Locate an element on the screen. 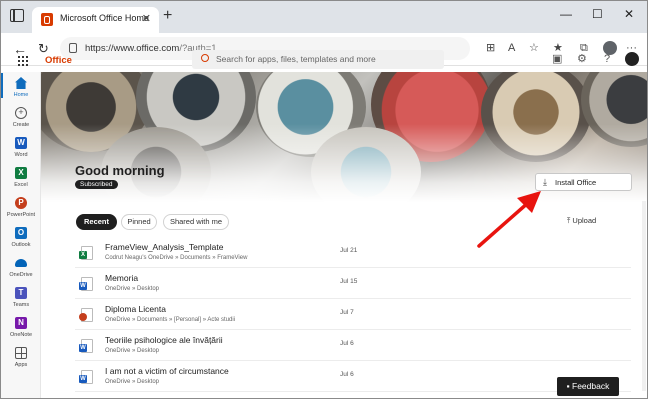  feedback-button: ▪ Feedback is located at coordinates (588, 386).